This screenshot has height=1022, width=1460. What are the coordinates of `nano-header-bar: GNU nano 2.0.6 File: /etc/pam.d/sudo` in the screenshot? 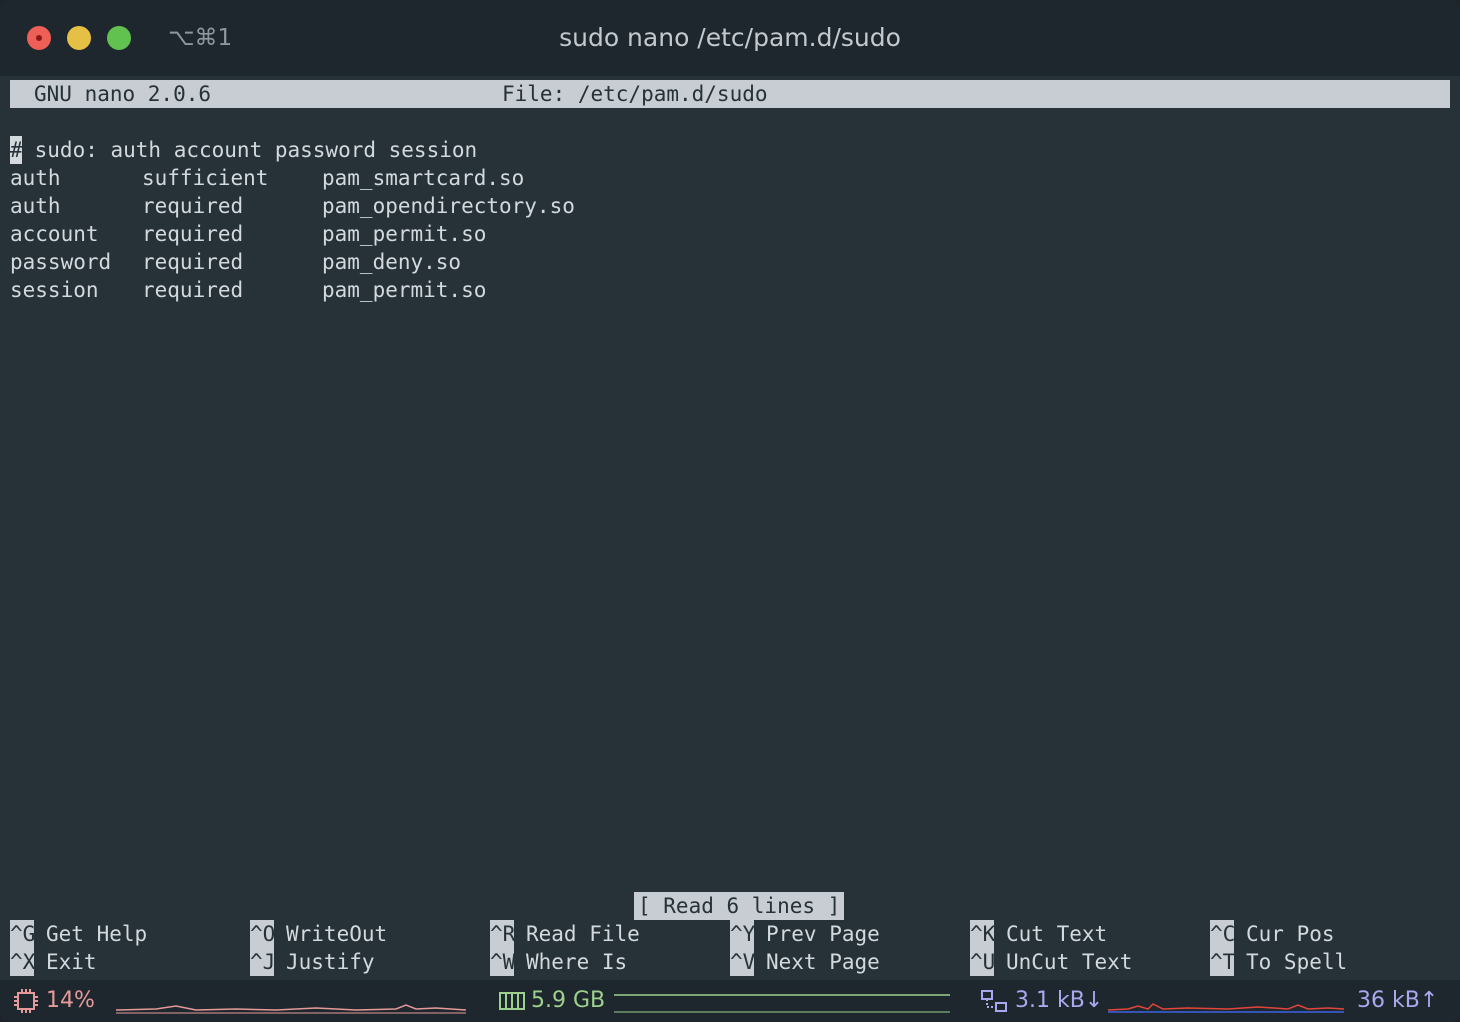 It's located at (730, 94).